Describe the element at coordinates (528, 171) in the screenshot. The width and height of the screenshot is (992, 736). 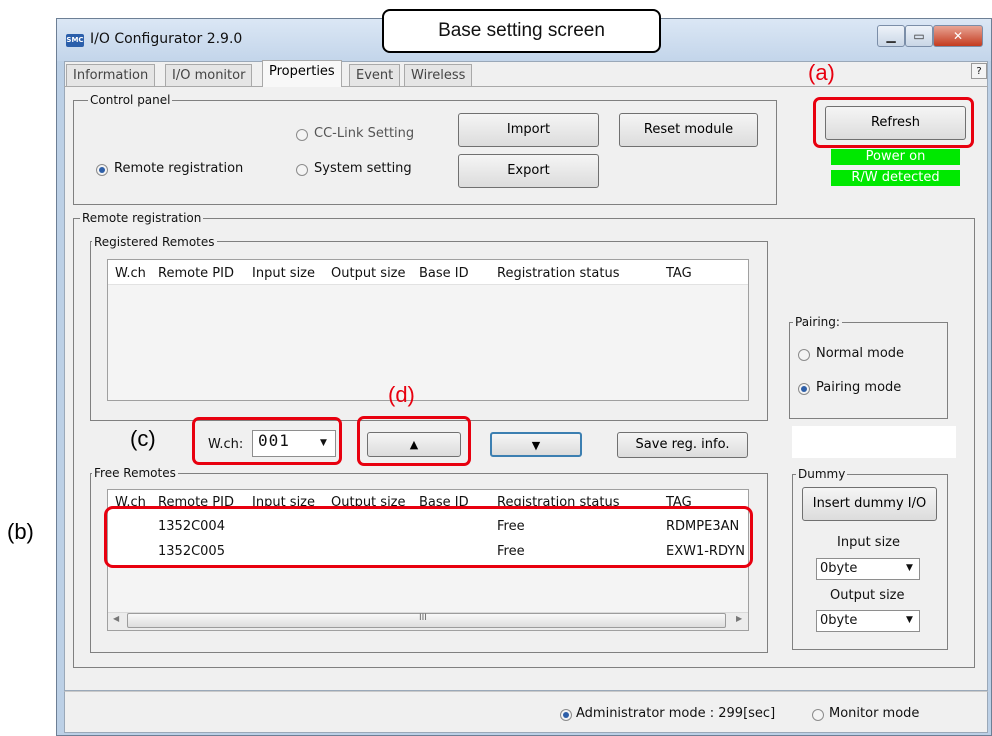
I see `export-button: Export` at that location.